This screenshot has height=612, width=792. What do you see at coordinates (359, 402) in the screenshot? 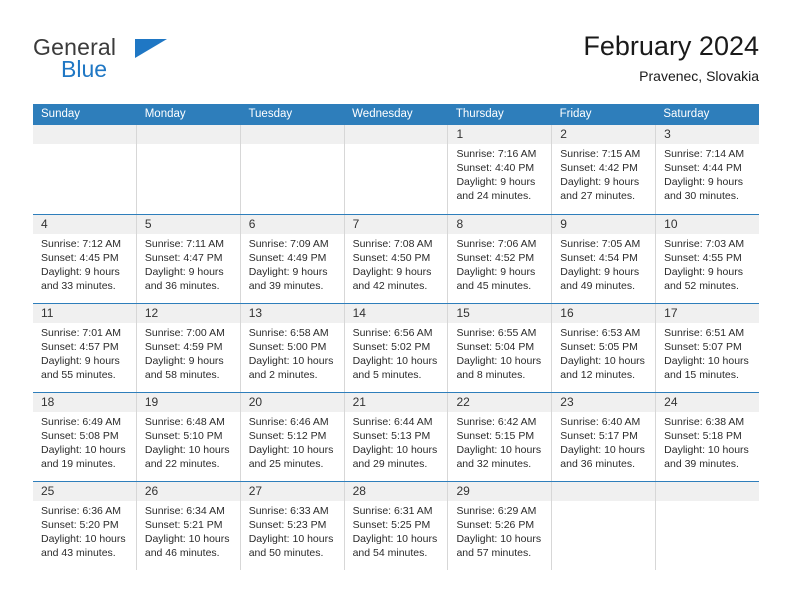
I see `day-number: 21` at bounding box center [359, 402].